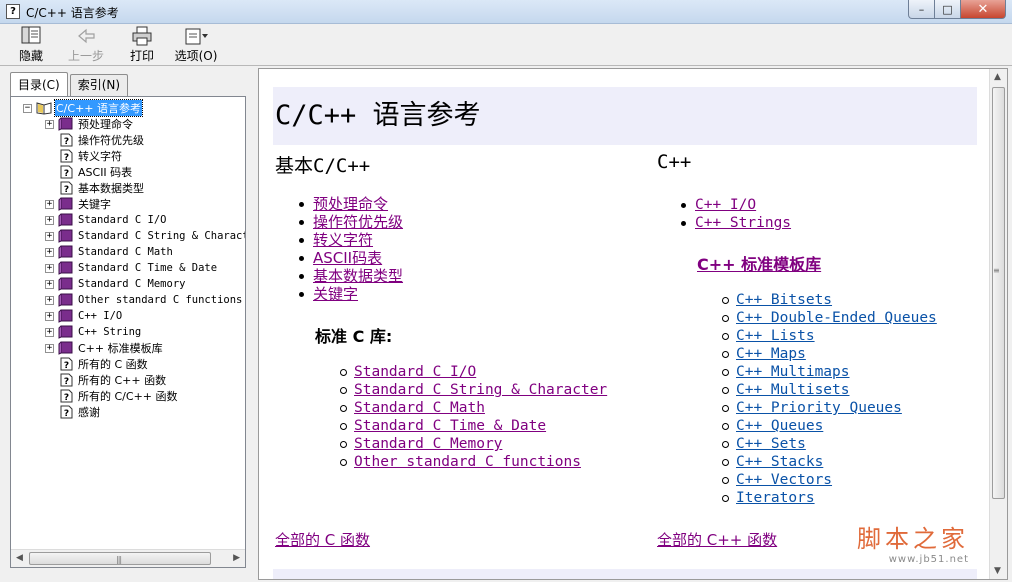 The image size is (1012, 582). What do you see at coordinates (109, 252) in the screenshot?
I see `tree-item: + Standard C Math` at bounding box center [109, 252].